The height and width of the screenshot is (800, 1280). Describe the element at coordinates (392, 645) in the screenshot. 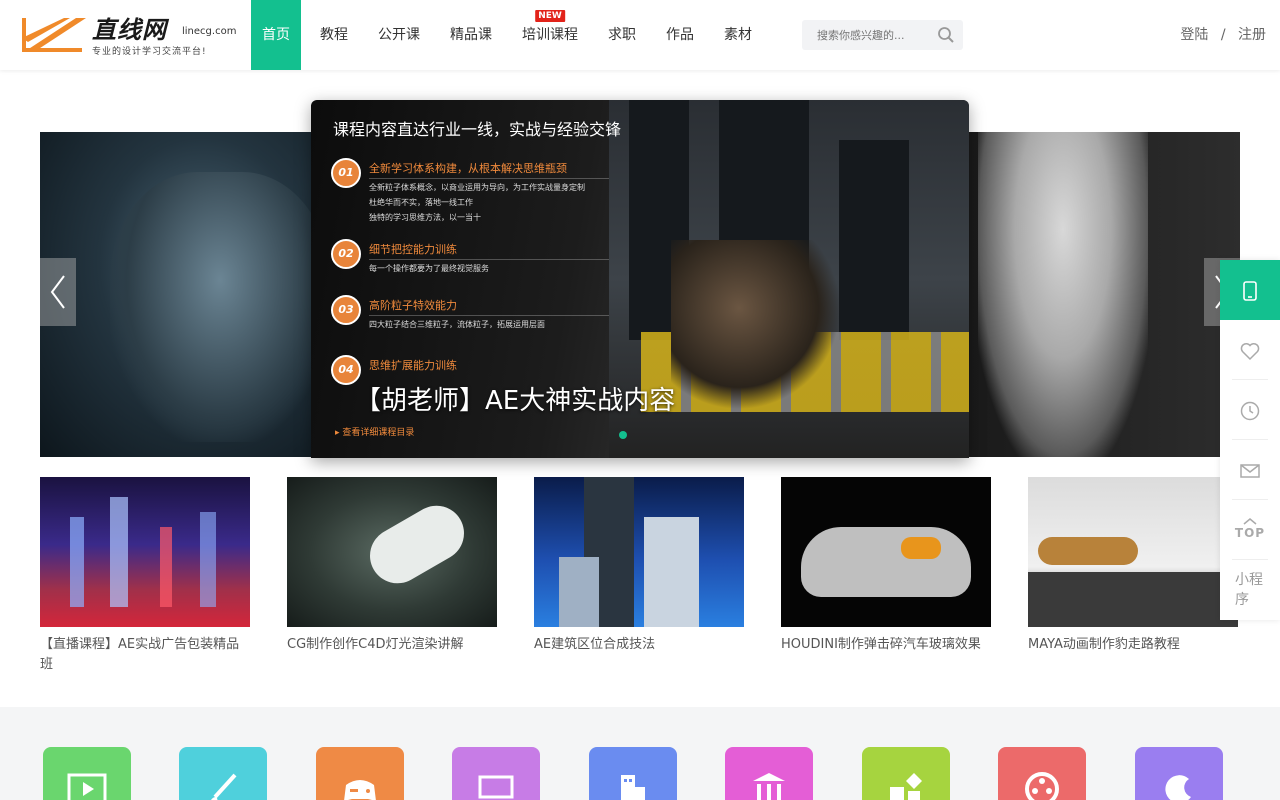

I see `course-title: CG制作创作C4D灯光渲染讲解` at that location.